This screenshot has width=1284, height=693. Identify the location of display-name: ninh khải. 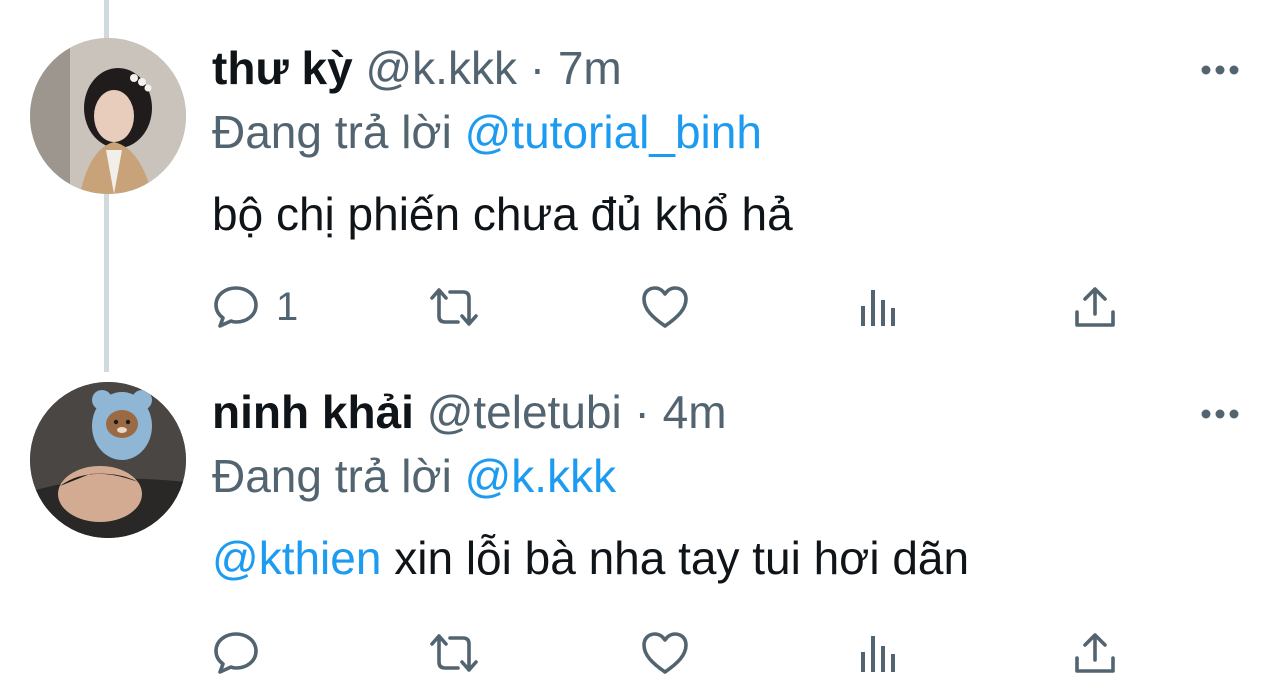
(313, 412).